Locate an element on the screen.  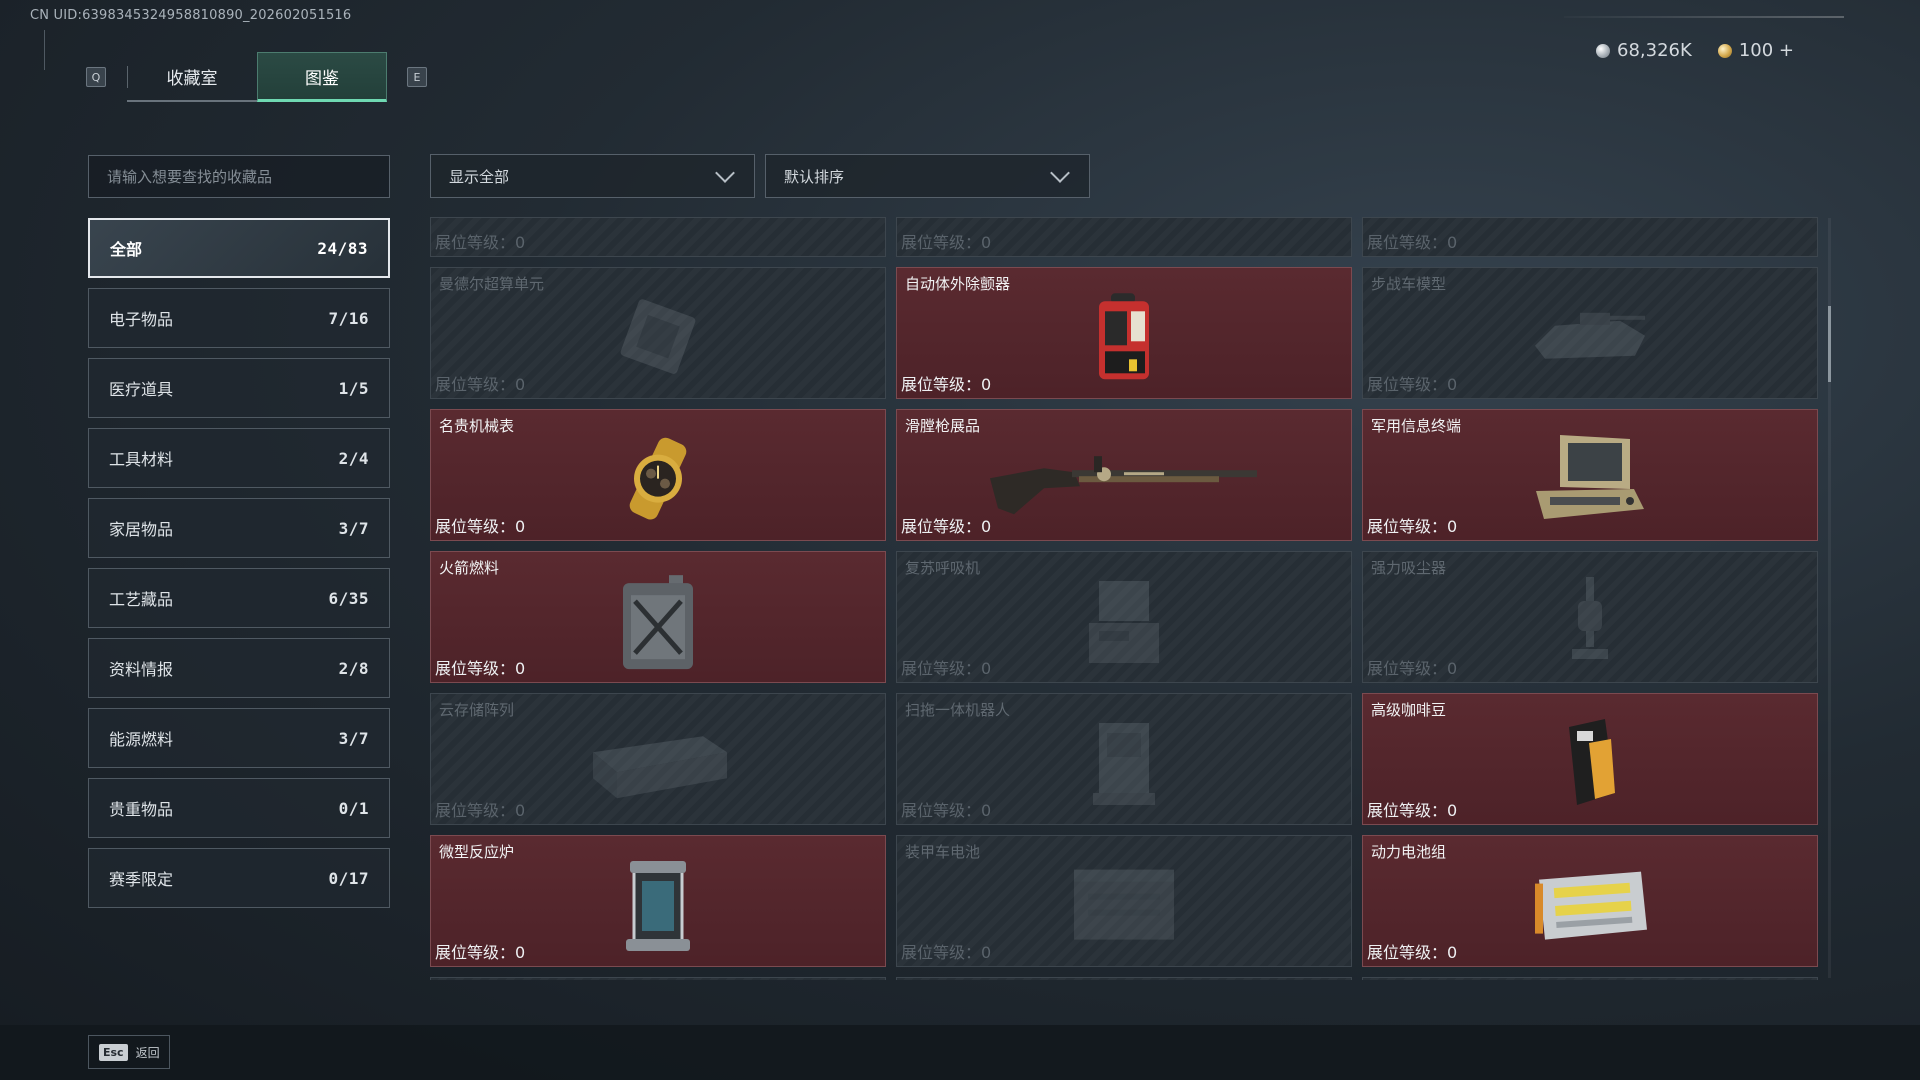
category-electronics: 电子物品 7/16 is located at coordinates (239, 318).